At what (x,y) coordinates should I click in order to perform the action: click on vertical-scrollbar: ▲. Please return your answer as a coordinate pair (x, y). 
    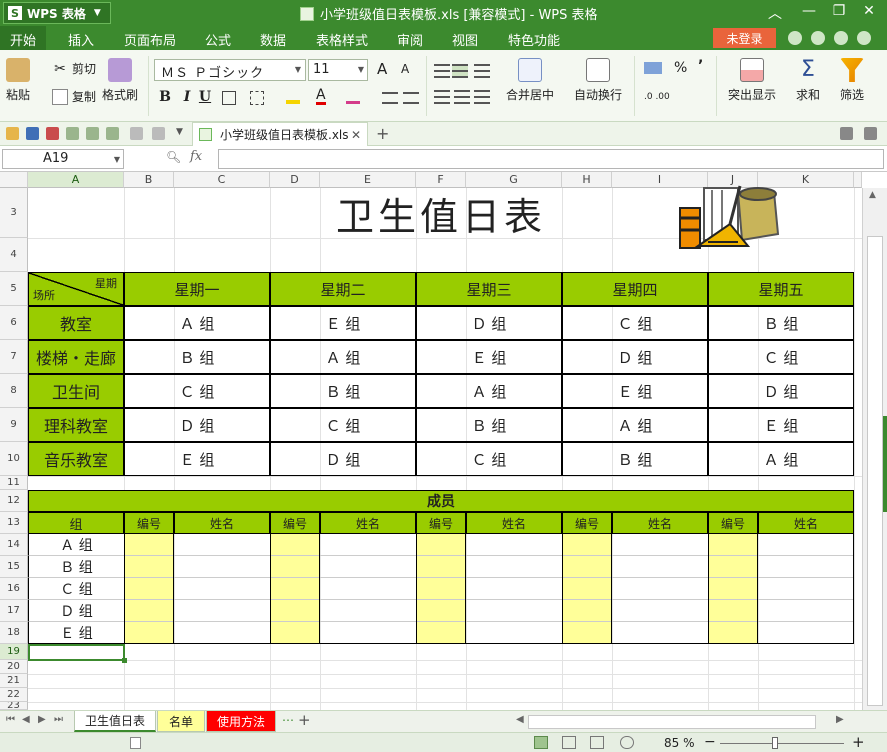
    Looking at the image, I should click on (874, 449).